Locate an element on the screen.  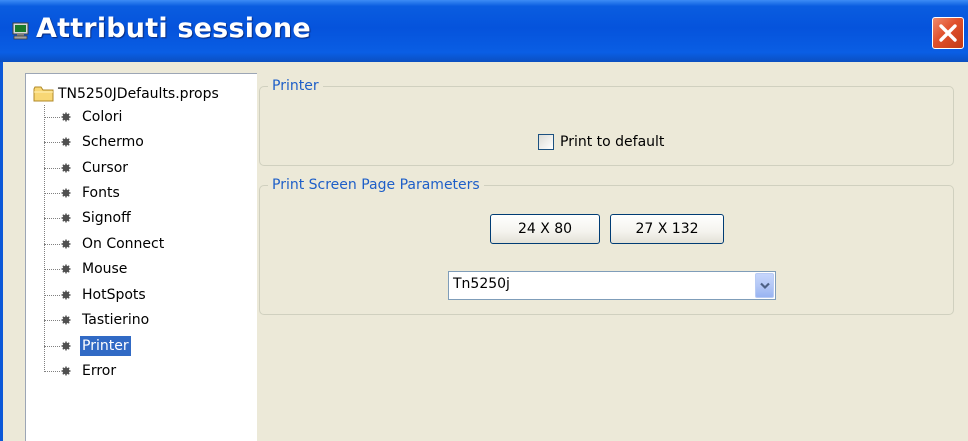
window-border is located at coordinates (1, 251).